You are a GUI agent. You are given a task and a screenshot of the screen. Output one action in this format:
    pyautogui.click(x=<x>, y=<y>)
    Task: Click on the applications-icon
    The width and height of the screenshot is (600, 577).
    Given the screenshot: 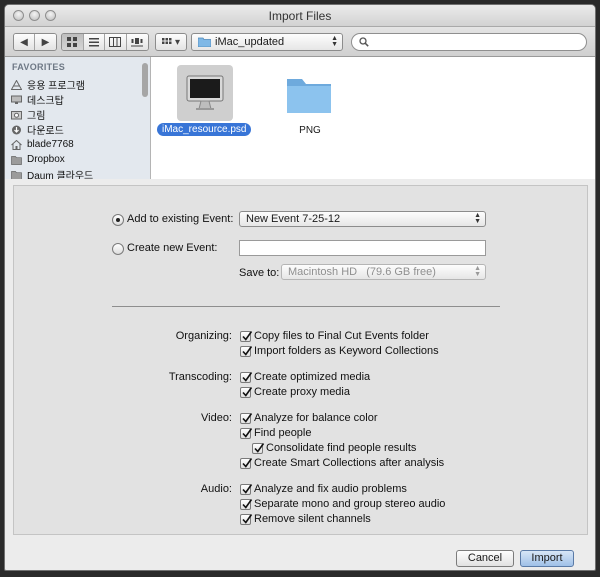 What is the action you would take?
    pyautogui.click(x=16, y=84)
    